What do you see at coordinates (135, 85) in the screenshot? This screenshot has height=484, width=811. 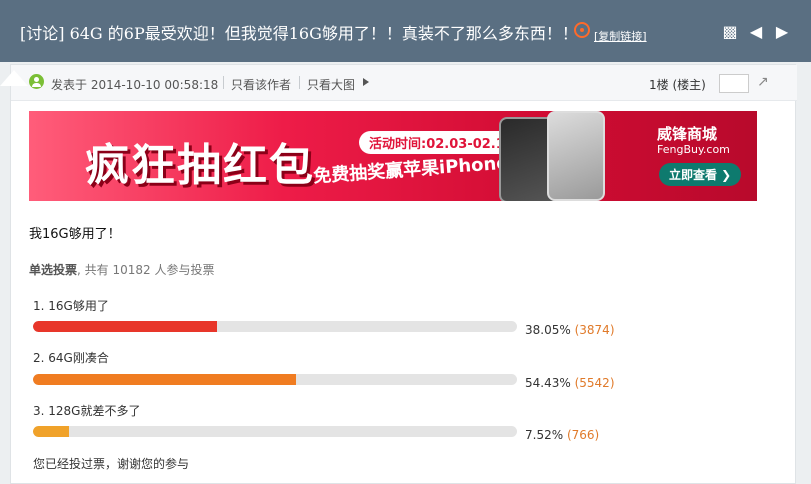 I see `post-date: 发表于 2014-10-10 00:58:18` at bounding box center [135, 85].